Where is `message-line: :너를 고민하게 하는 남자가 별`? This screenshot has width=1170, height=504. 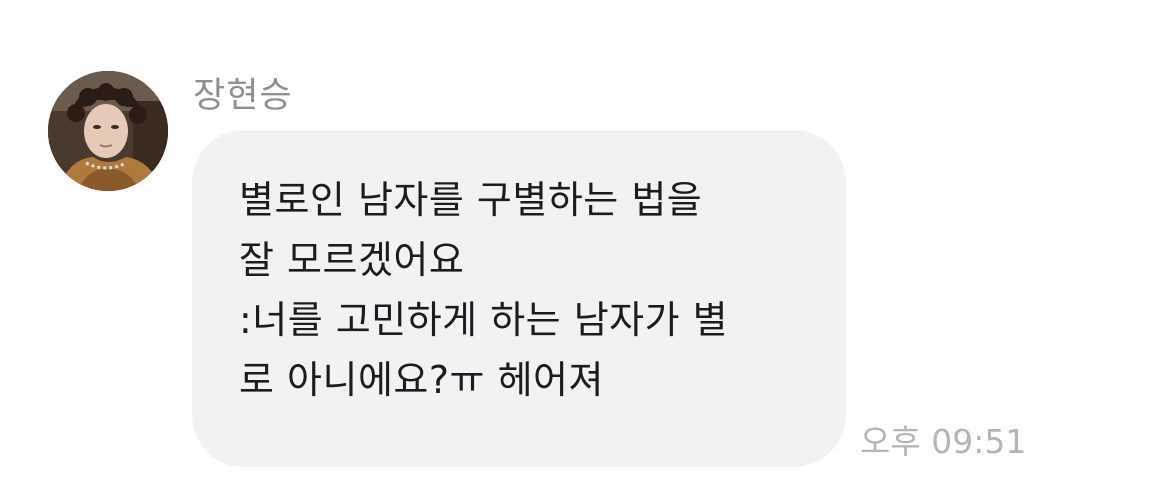
message-line: :너를 고민하게 하는 남자가 별 is located at coordinates (484, 320).